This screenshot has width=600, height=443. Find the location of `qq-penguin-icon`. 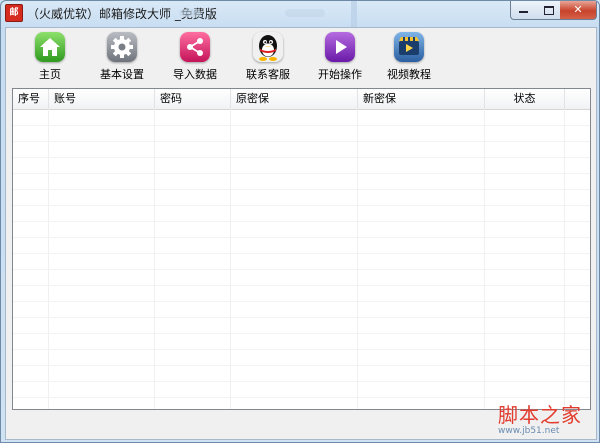

qq-penguin-icon is located at coordinates (268, 47).